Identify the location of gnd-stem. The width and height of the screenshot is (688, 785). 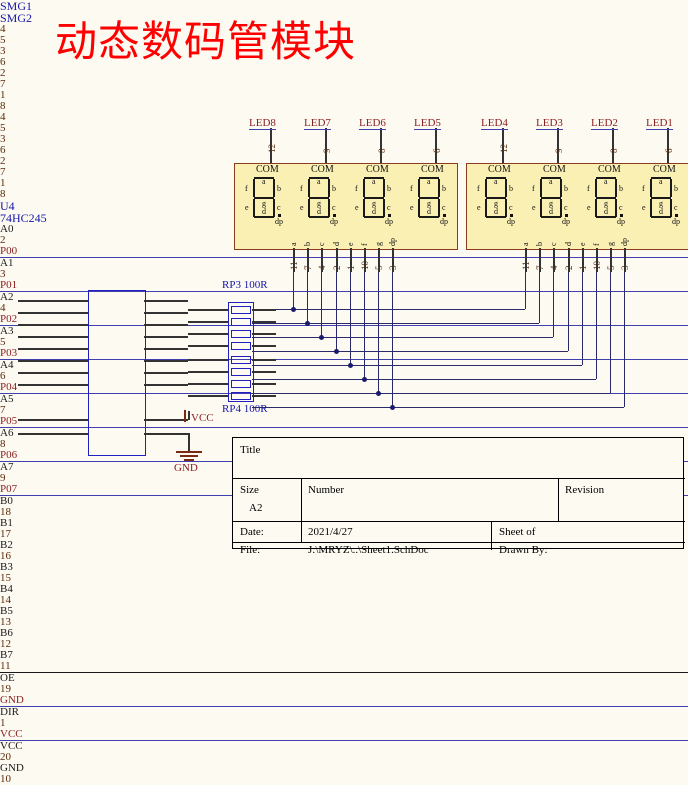
(189, 442).